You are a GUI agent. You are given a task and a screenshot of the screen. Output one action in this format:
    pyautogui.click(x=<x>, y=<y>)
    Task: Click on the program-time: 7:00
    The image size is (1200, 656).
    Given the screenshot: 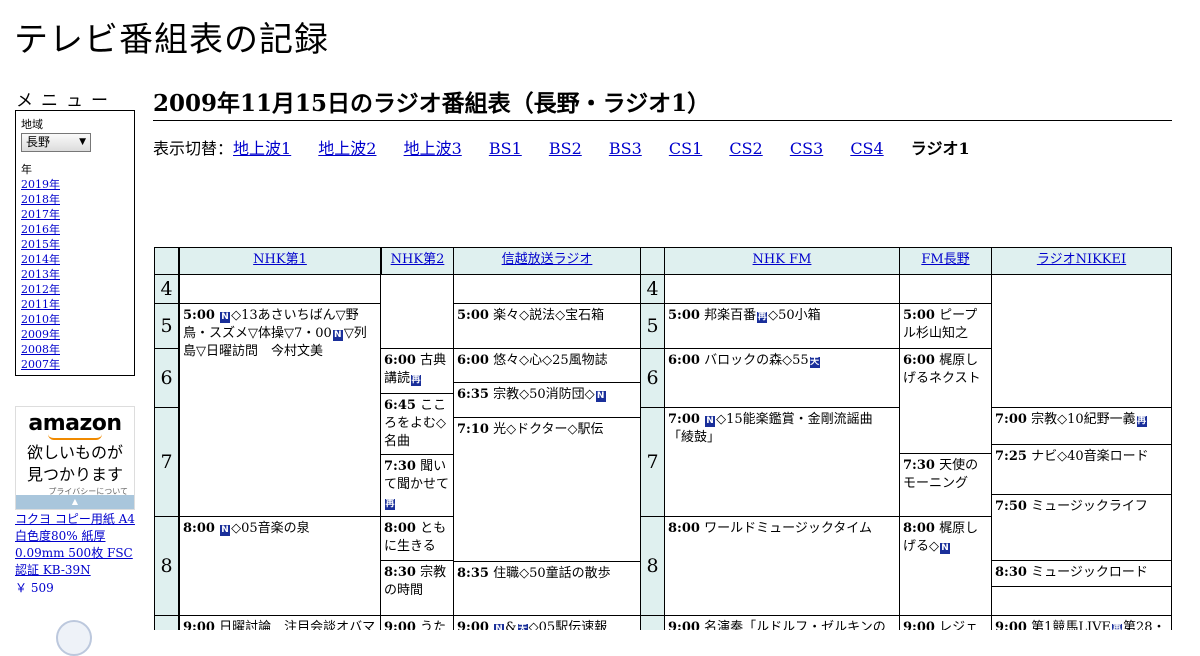 What is the action you would take?
    pyautogui.click(x=684, y=419)
    